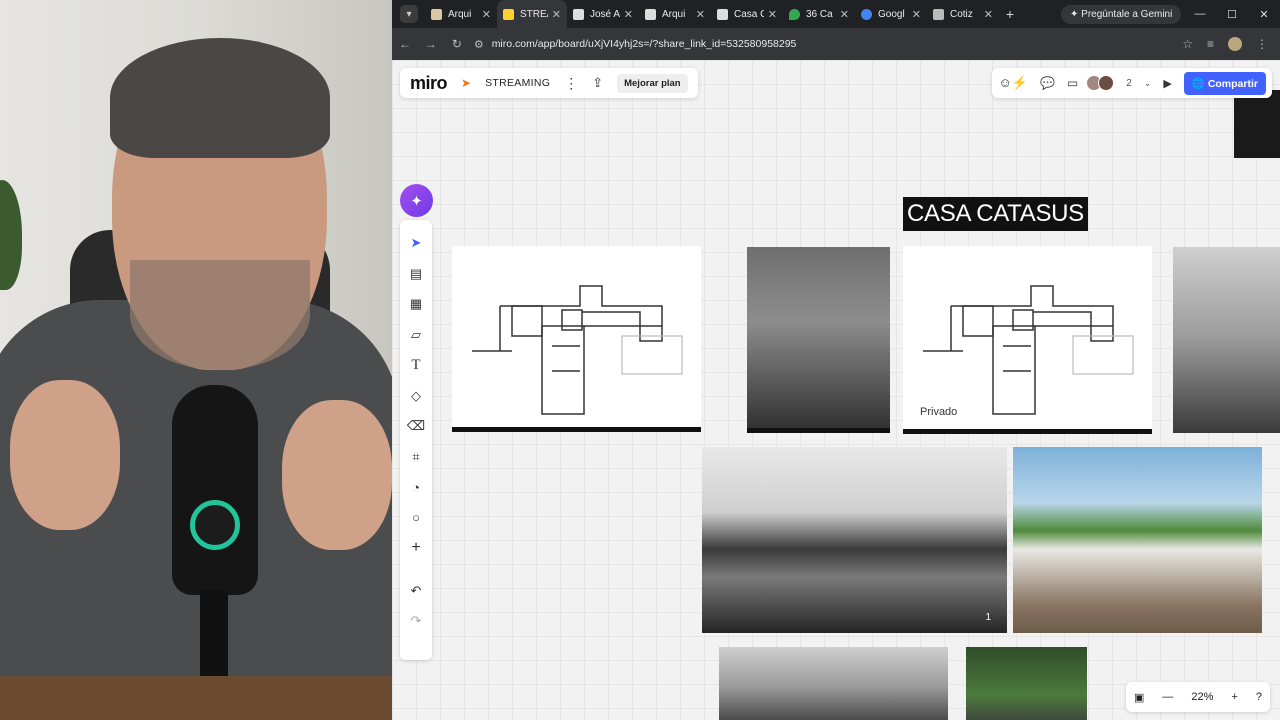  What do you see at coordinates (416, 621) in the screenshot?
I see `redo-icon: ↷` at bounding box center [416, 621].